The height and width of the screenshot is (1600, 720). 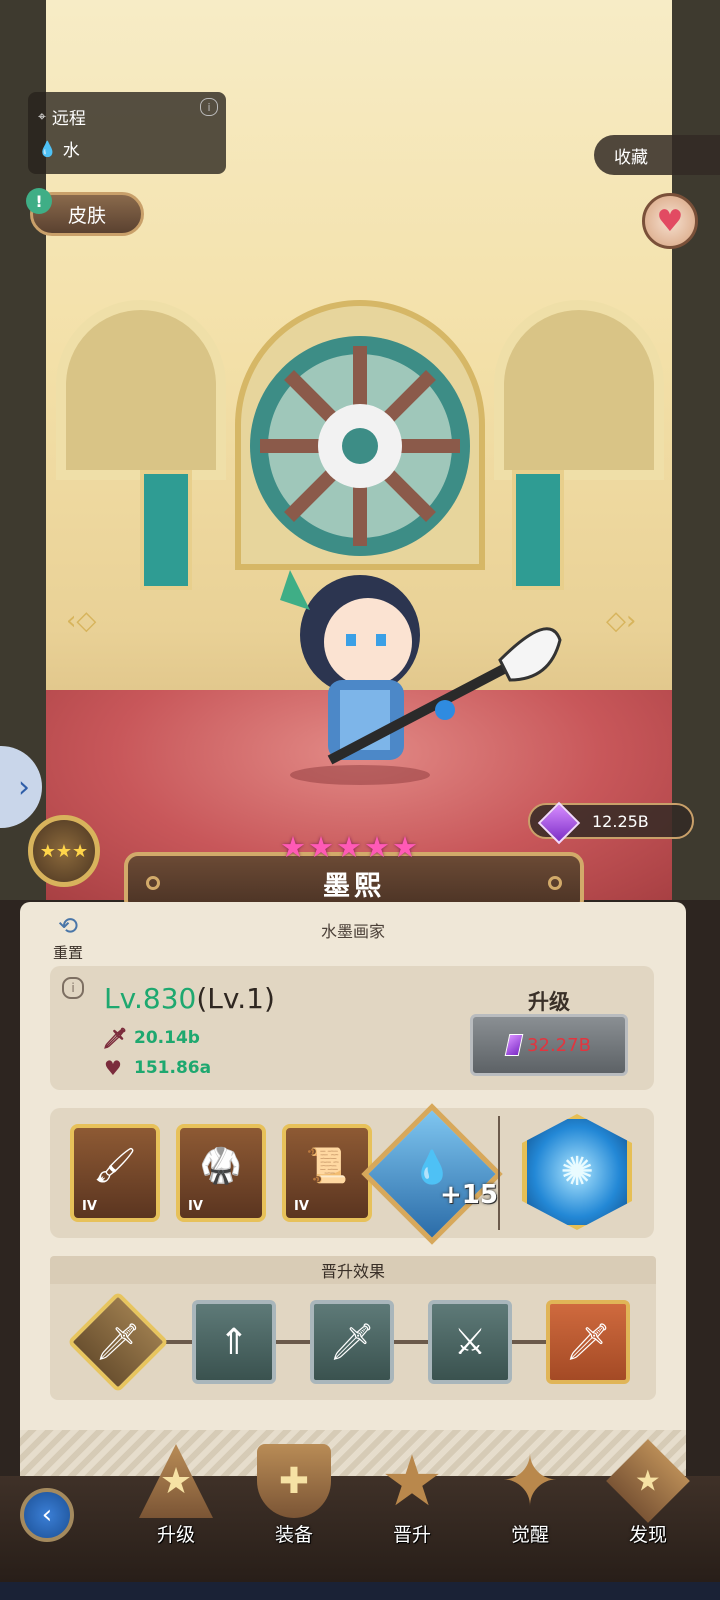 What do you see at coordinates (293, 1535) in the screenshot?
I see `nav-label: 装备` at bounding box center [293, 1535].